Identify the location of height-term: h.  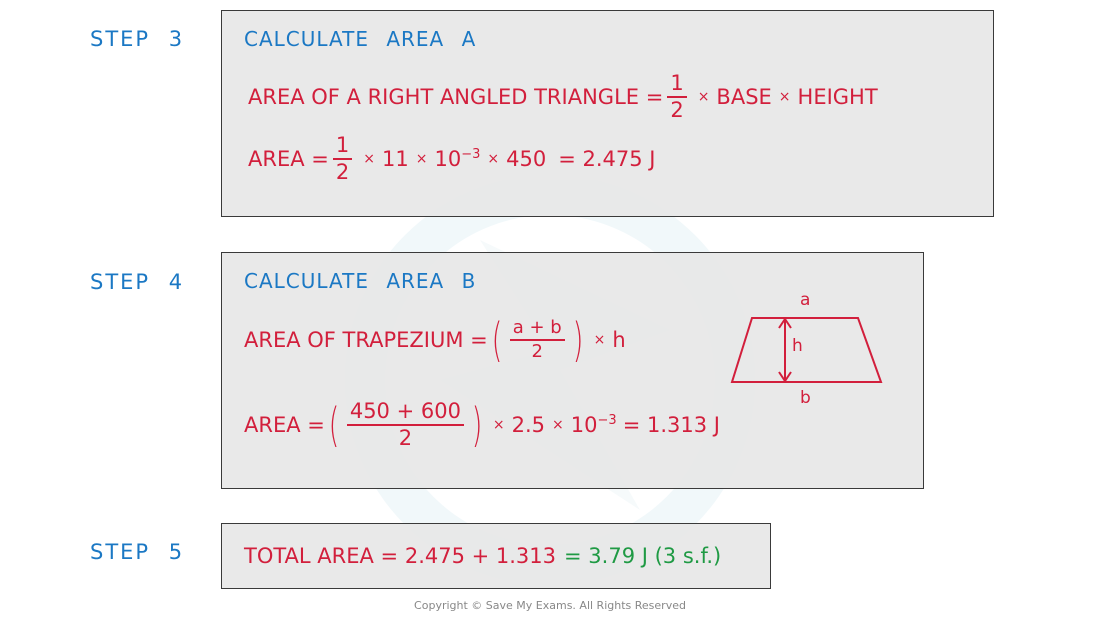
(619, 340).